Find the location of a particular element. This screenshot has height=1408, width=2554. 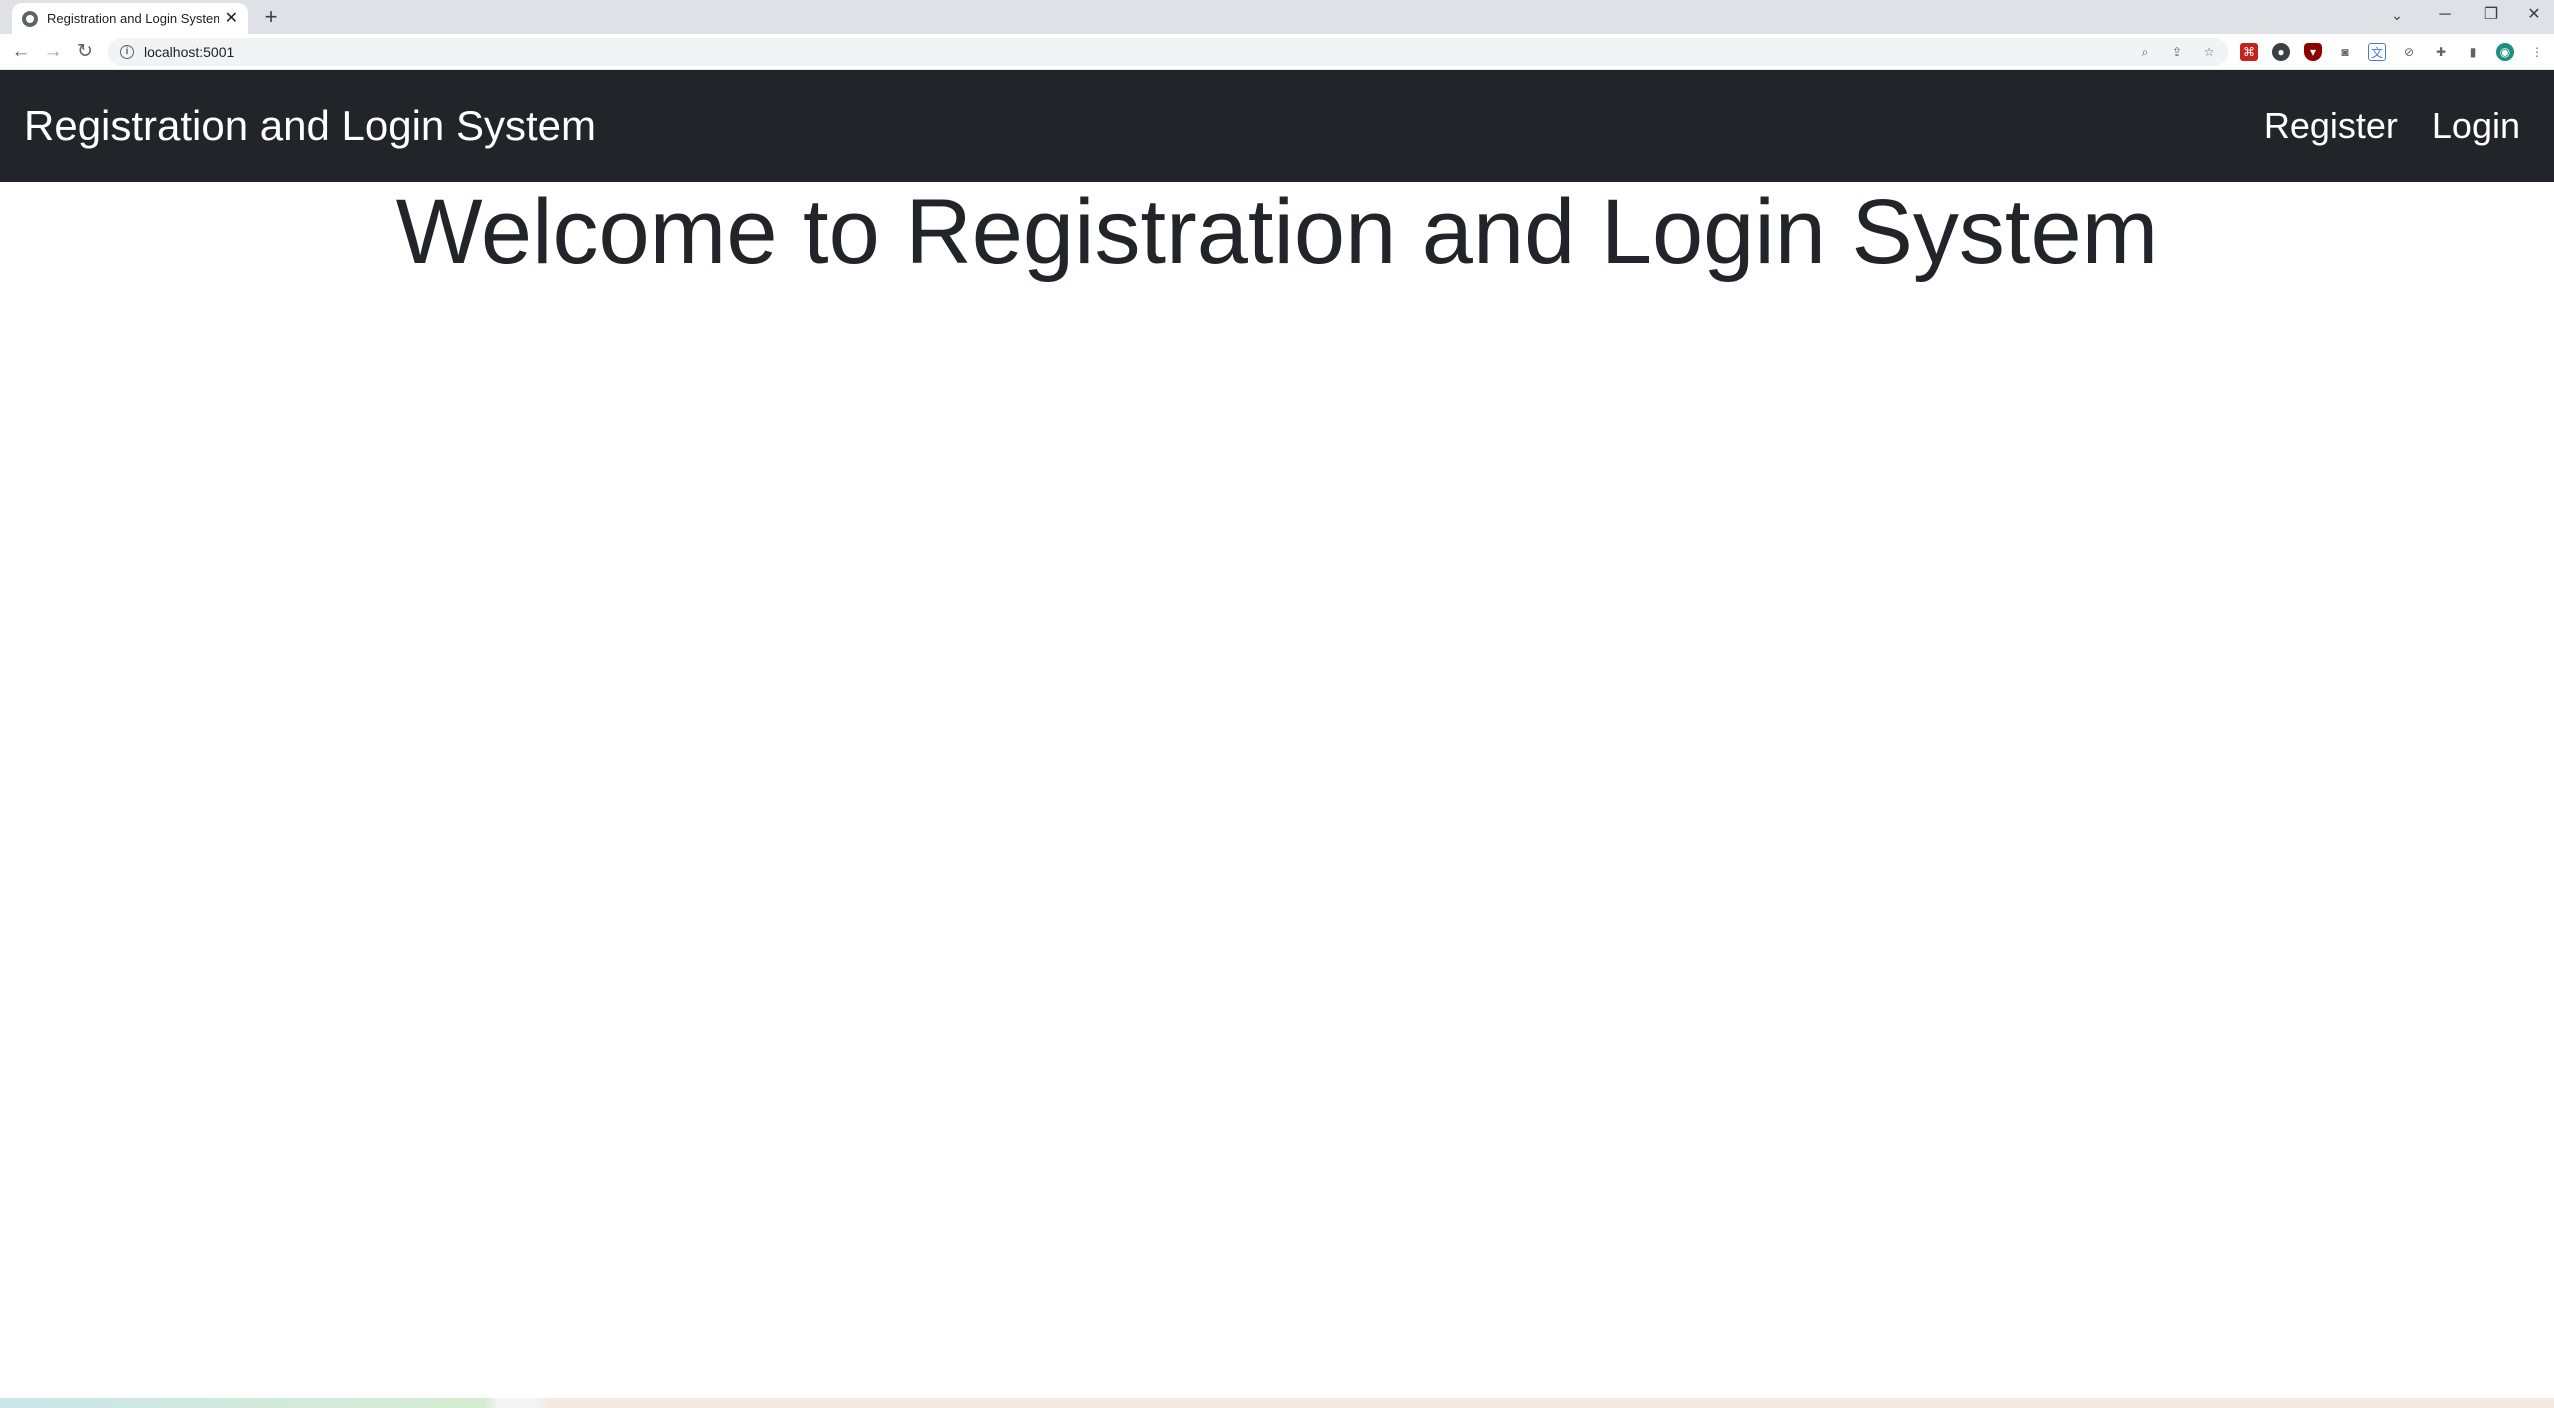

ublock-extension-icon: ▾ is located at coordinates (2313, 52).